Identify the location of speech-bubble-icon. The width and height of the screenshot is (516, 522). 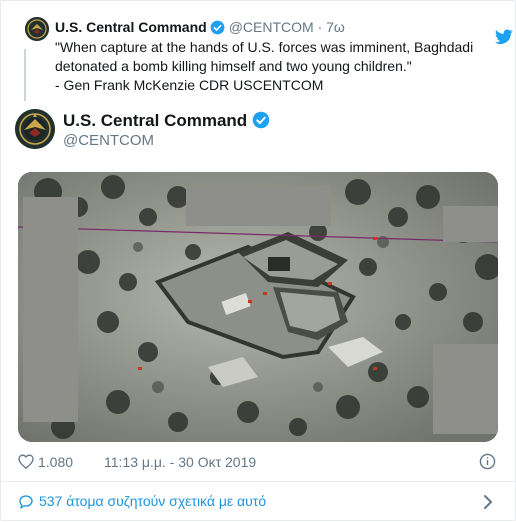
(26, 502).